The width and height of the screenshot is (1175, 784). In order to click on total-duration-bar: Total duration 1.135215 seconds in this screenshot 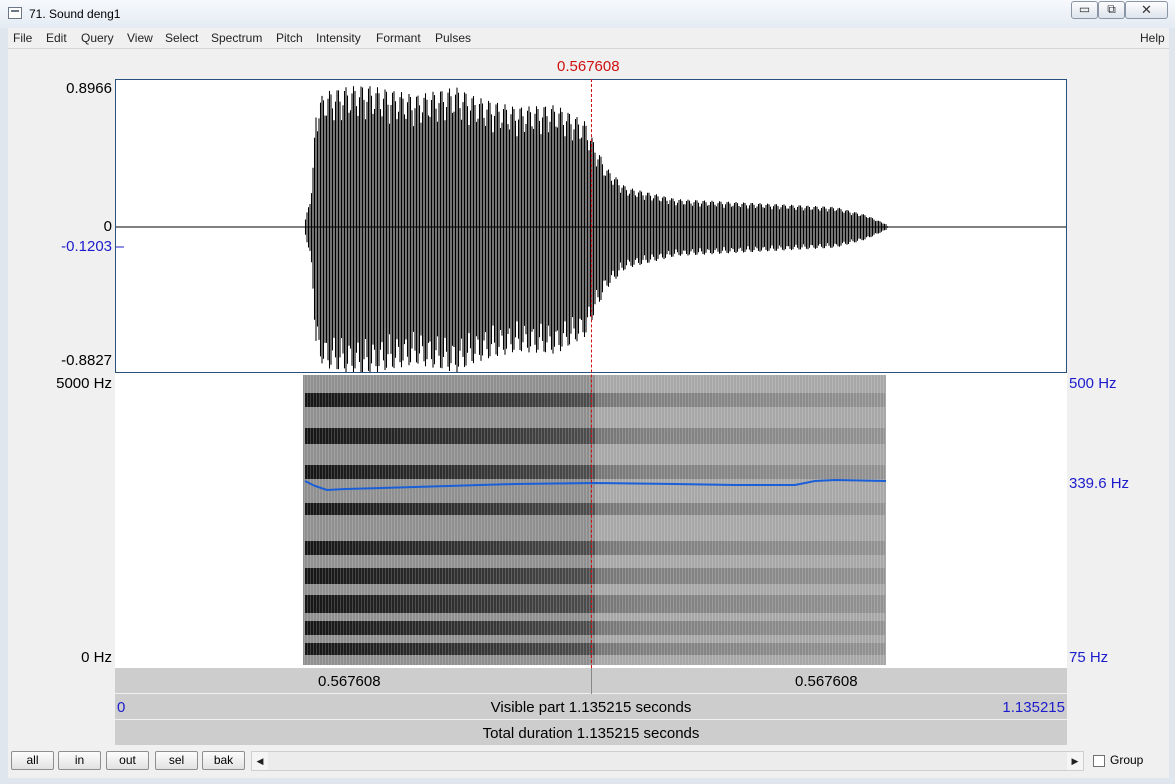, I will do `click(591, 733)`.